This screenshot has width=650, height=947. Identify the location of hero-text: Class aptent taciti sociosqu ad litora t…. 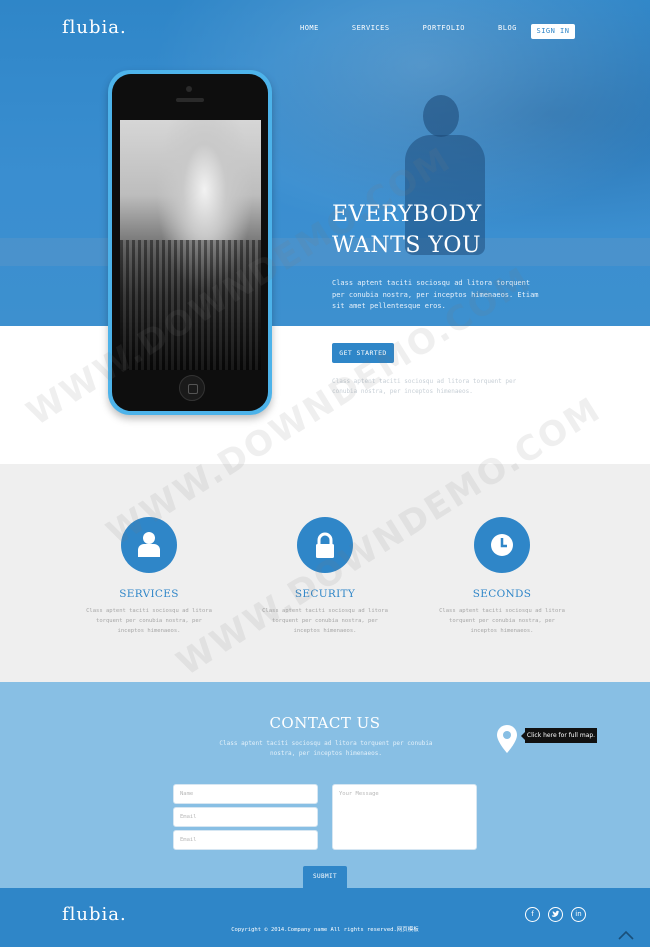
(435, 294).